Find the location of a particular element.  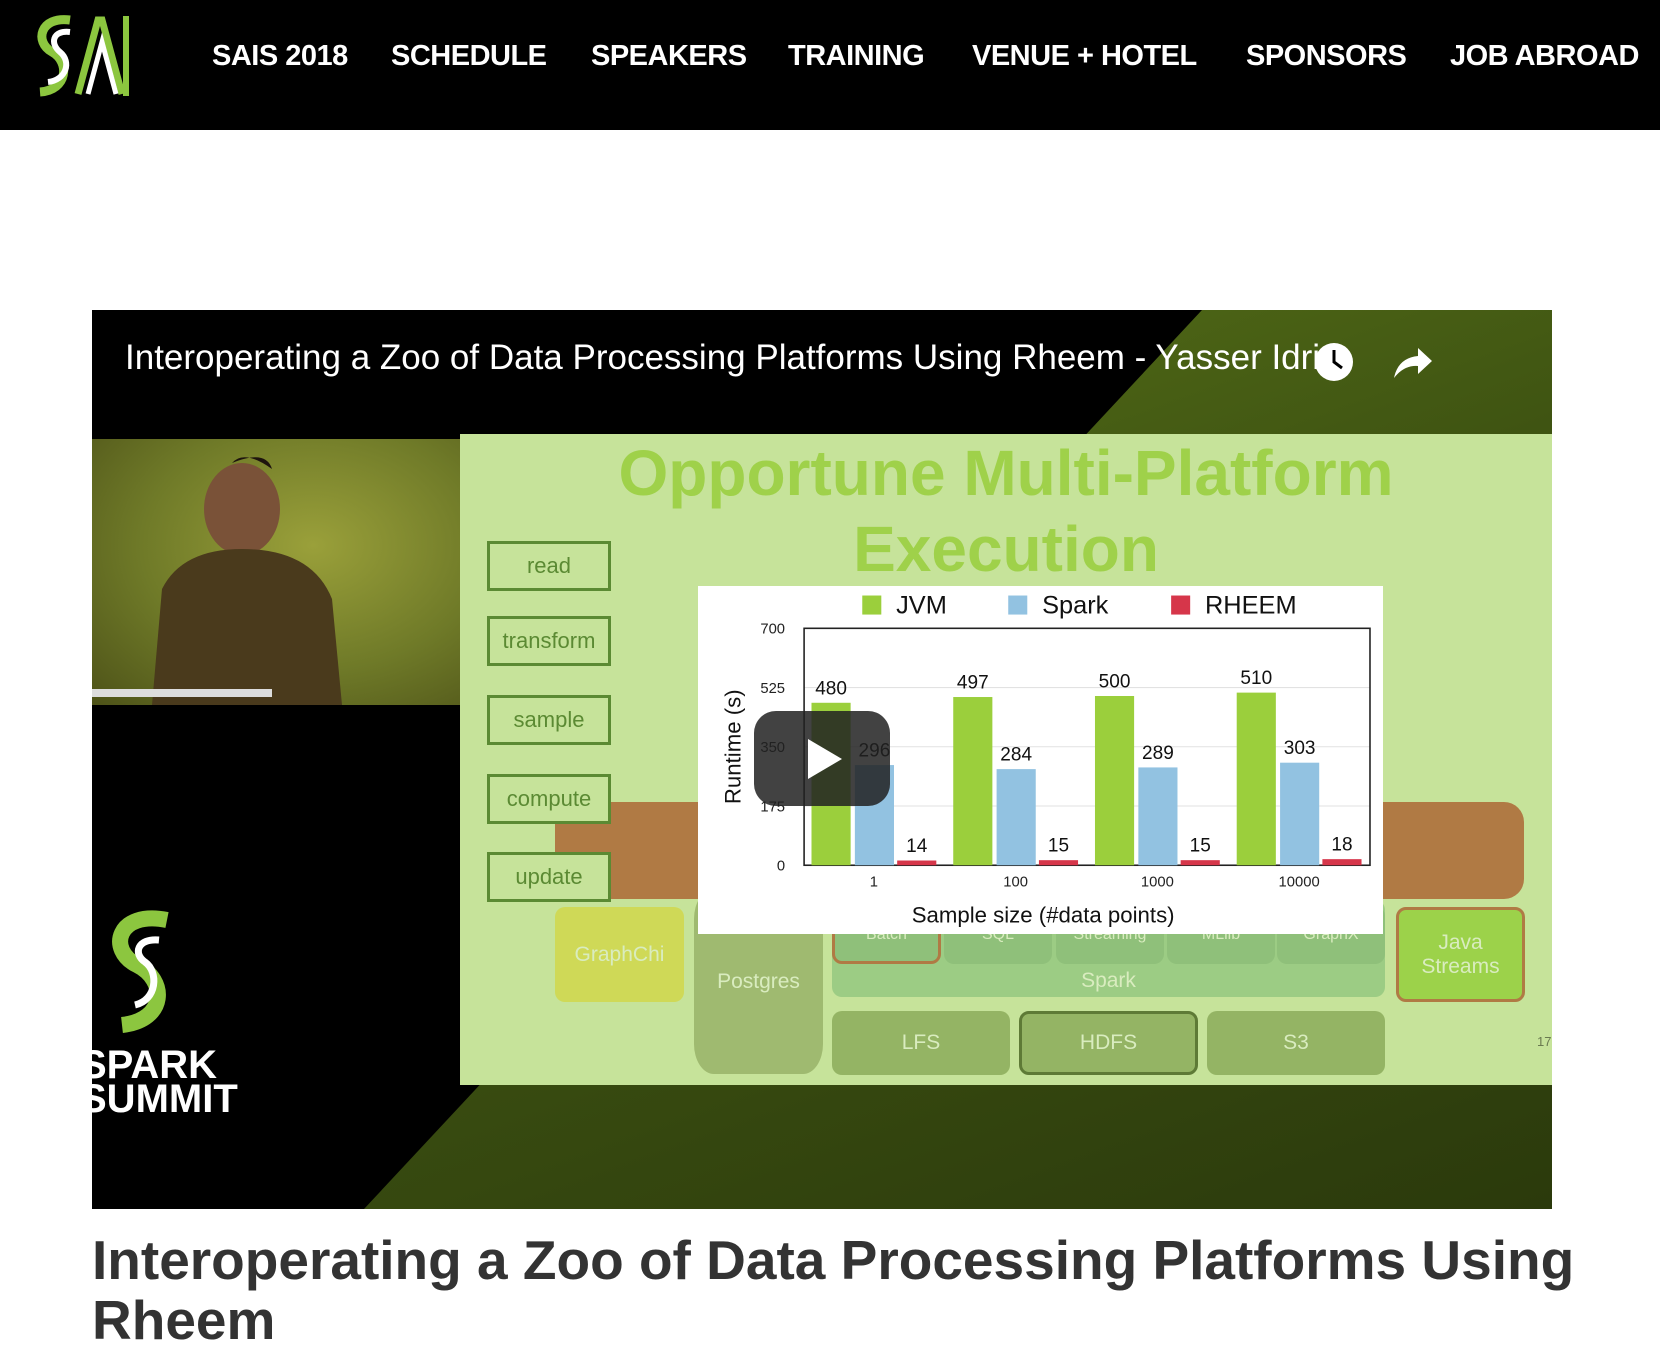

x-tick-label: 1 is located at coordinates (874, 882).